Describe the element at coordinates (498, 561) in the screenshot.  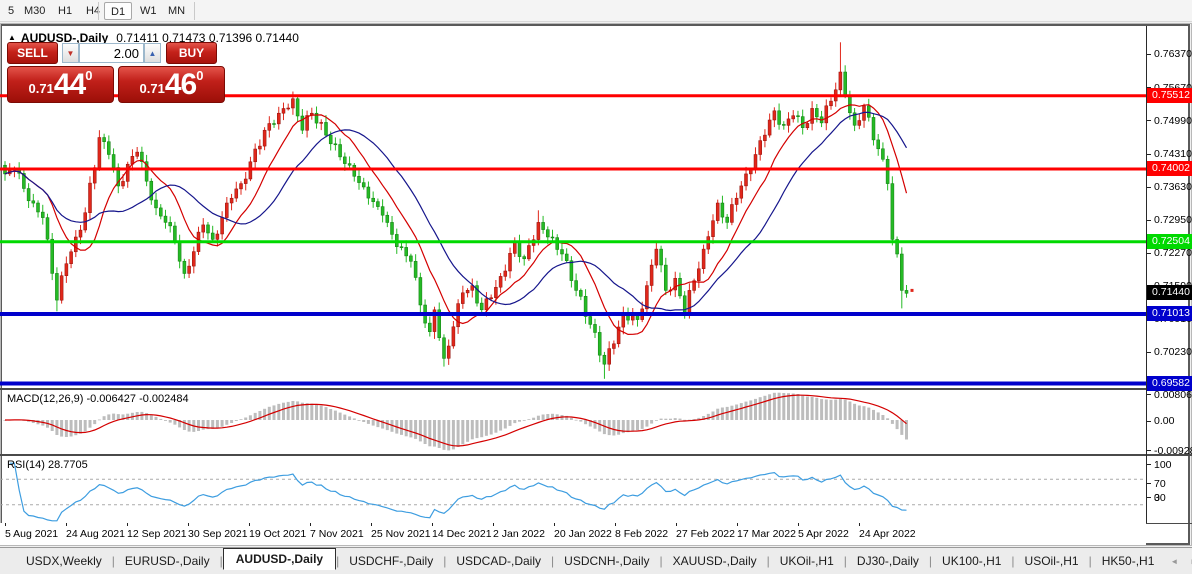
I see `tab-usdcad-daily: USDCAD-,Daily` at that location.